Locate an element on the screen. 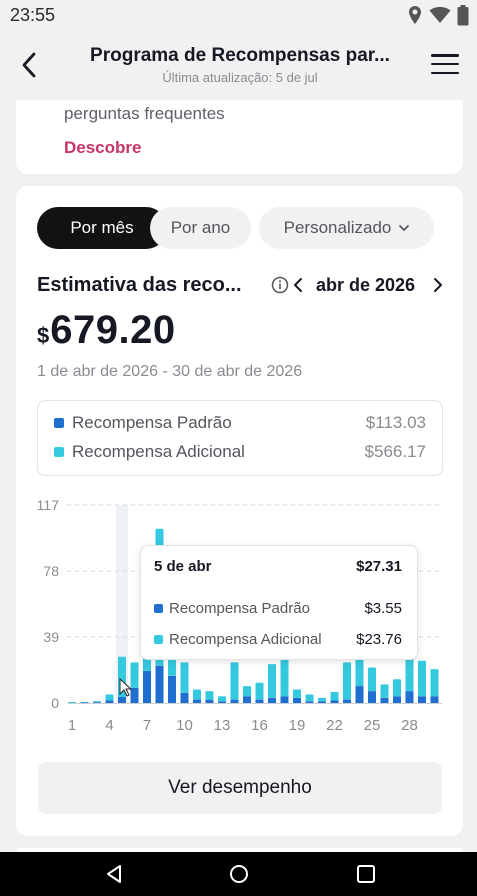 This screenshot has width=477, height=896. back-nav-icon is located at coordinates (114, 874).